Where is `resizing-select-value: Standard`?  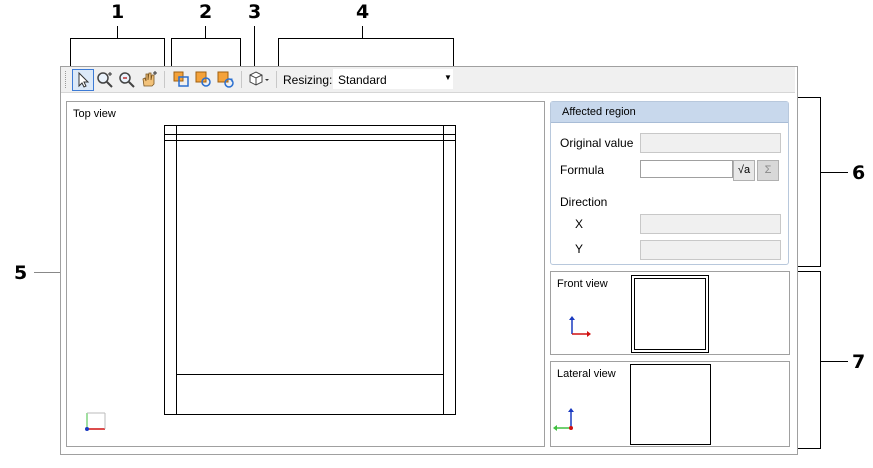 resizing-select-value: Standard is located at coordinates (362, 80).